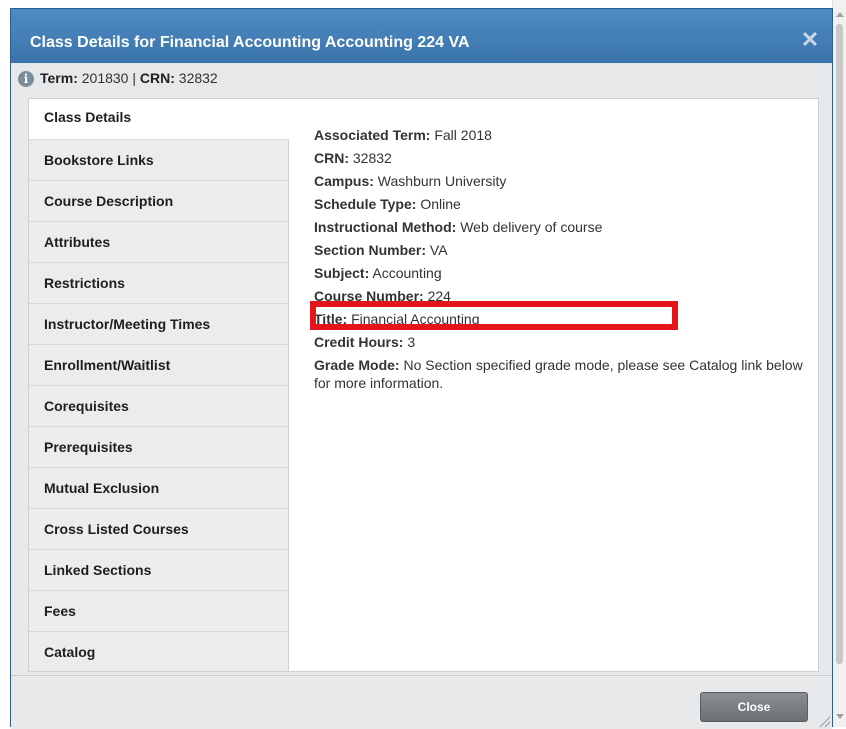 This screenshot has width=846, height=729. Describe the element at coordinates (440, 204) in the screenshot. I see `detail-value: Online` at that location.